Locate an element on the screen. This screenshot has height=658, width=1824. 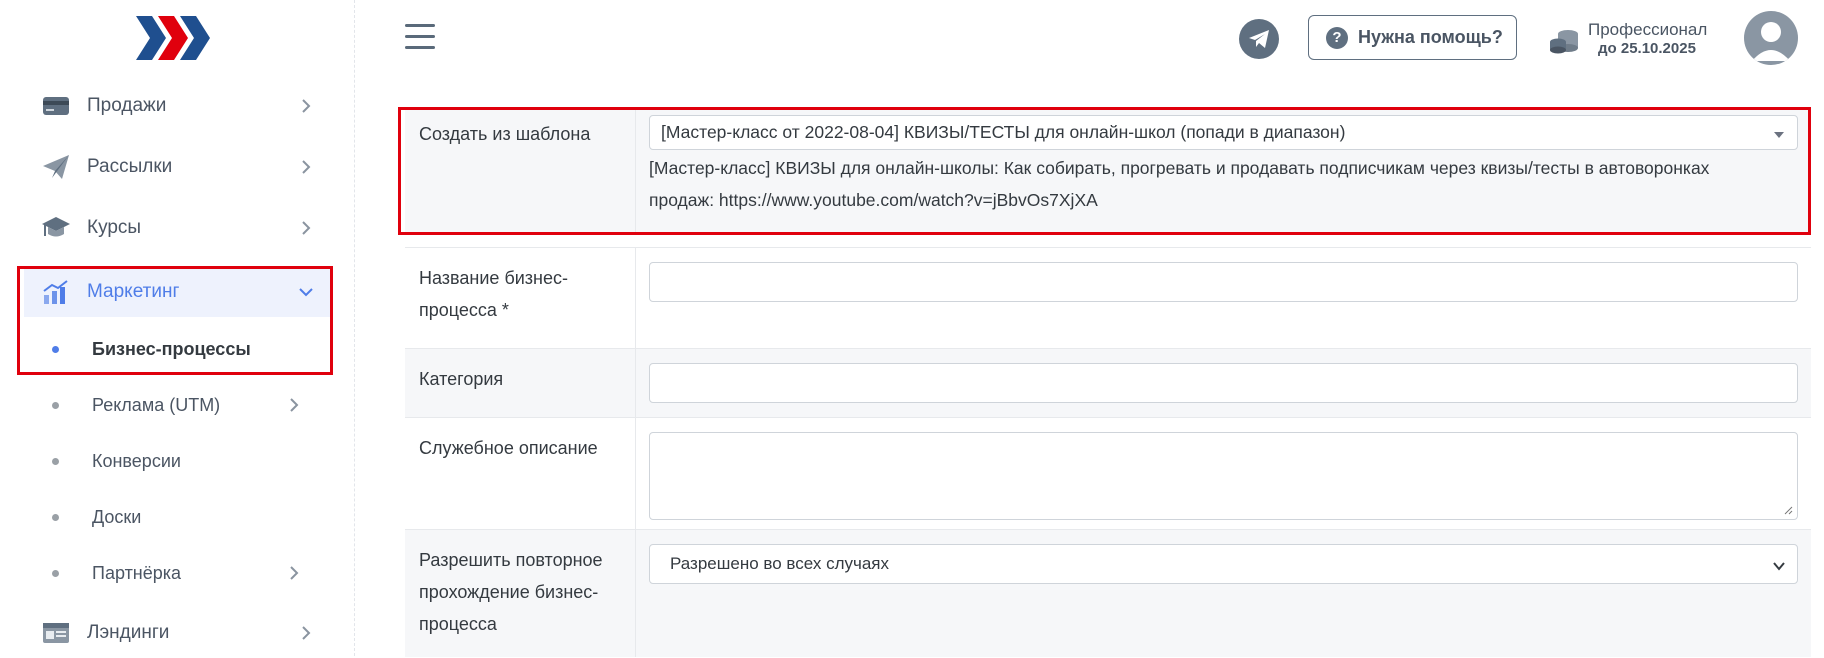
repeat-select: Разрешено во всех случаях is located at coordinates (1223, 564).